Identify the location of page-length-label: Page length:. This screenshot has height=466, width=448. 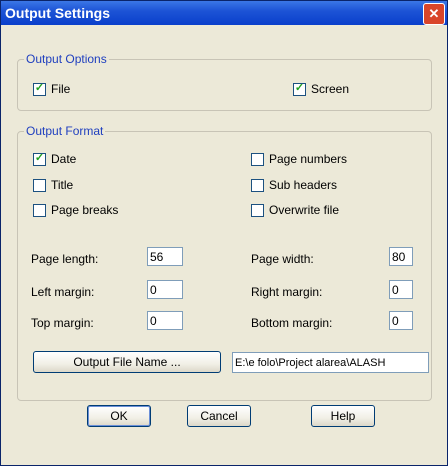
(65, 259).